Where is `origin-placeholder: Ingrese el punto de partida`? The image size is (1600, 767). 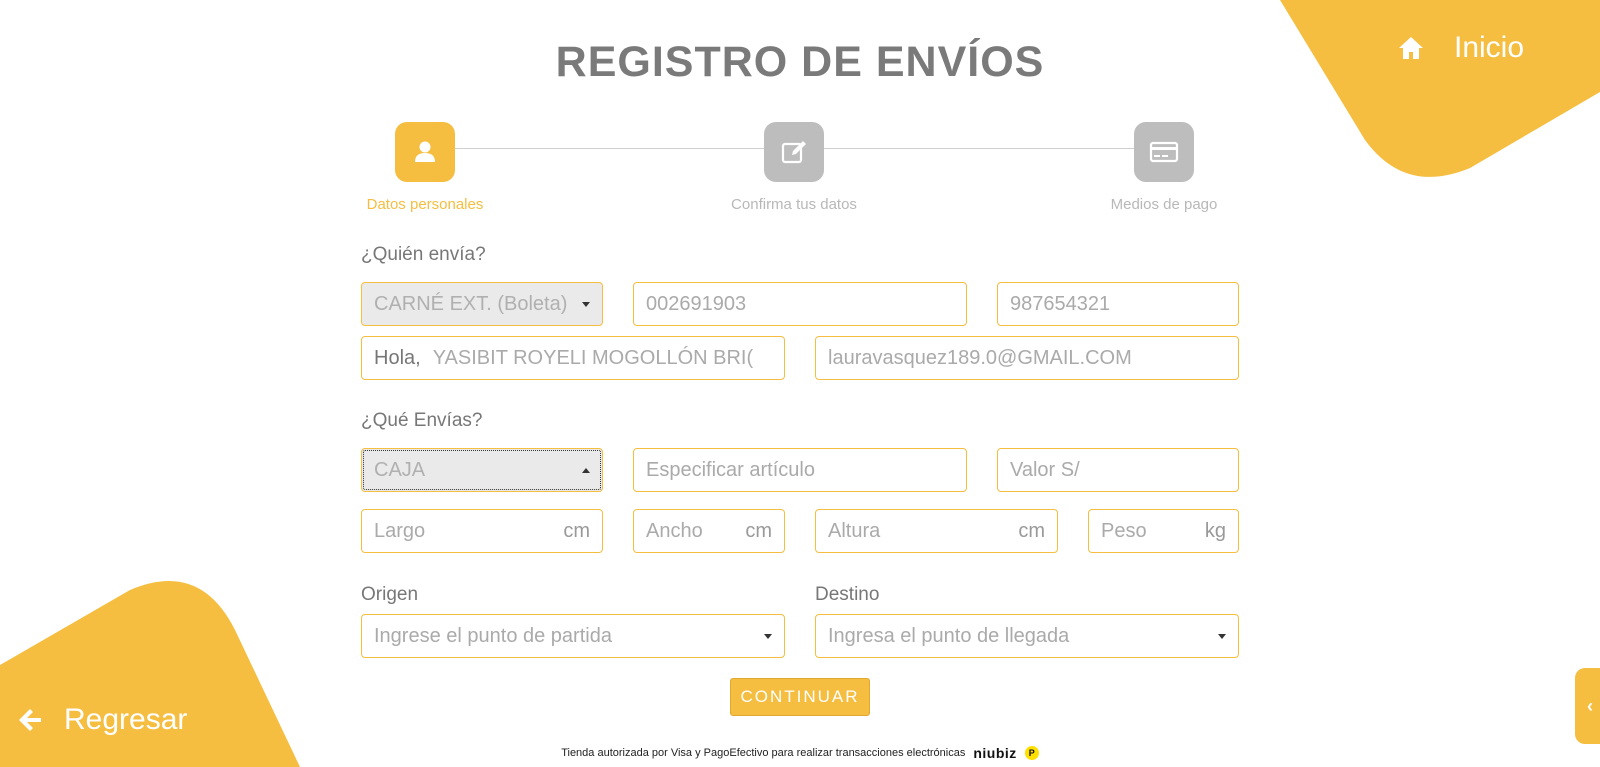
origin-placeholder: Ingrese el punto de partida is located at coordinates (493, 635).